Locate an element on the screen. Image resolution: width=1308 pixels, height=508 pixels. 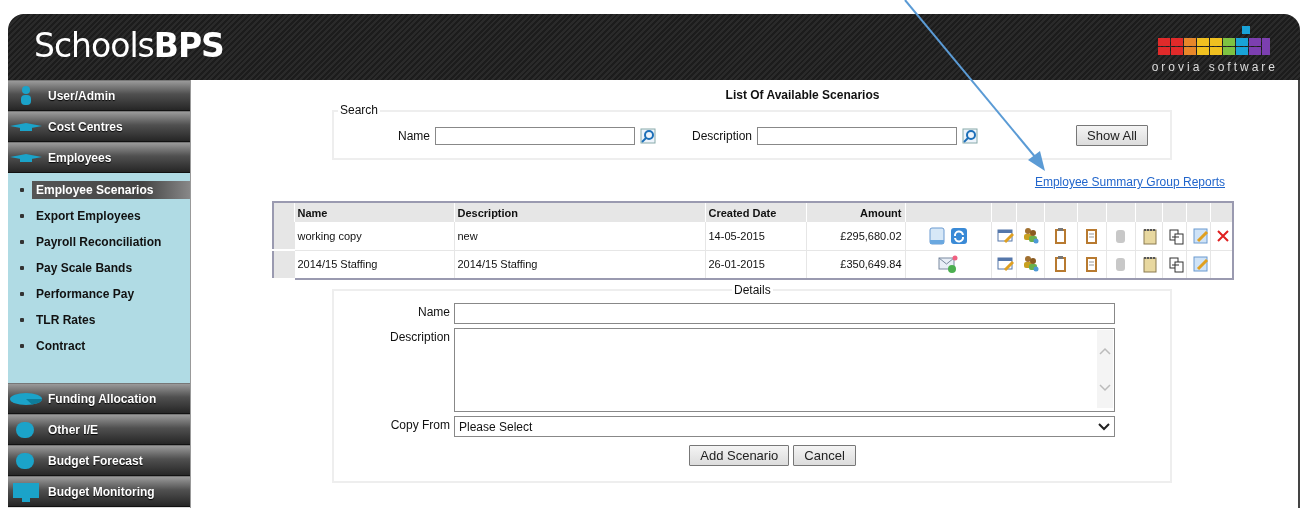
nav-item: Performance Pay is located at coordinates (85, 294).